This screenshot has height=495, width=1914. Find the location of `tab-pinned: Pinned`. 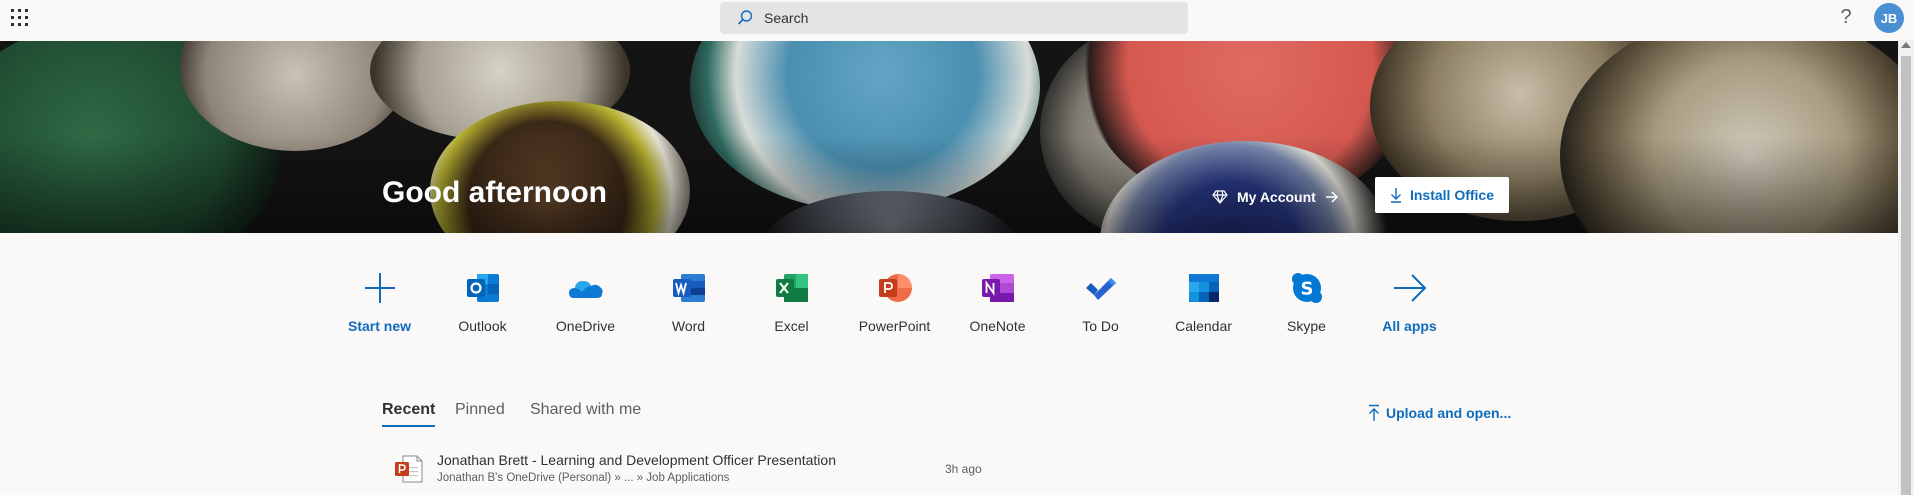

tab-pinned: Pinned is located at coordinates (480, 410).